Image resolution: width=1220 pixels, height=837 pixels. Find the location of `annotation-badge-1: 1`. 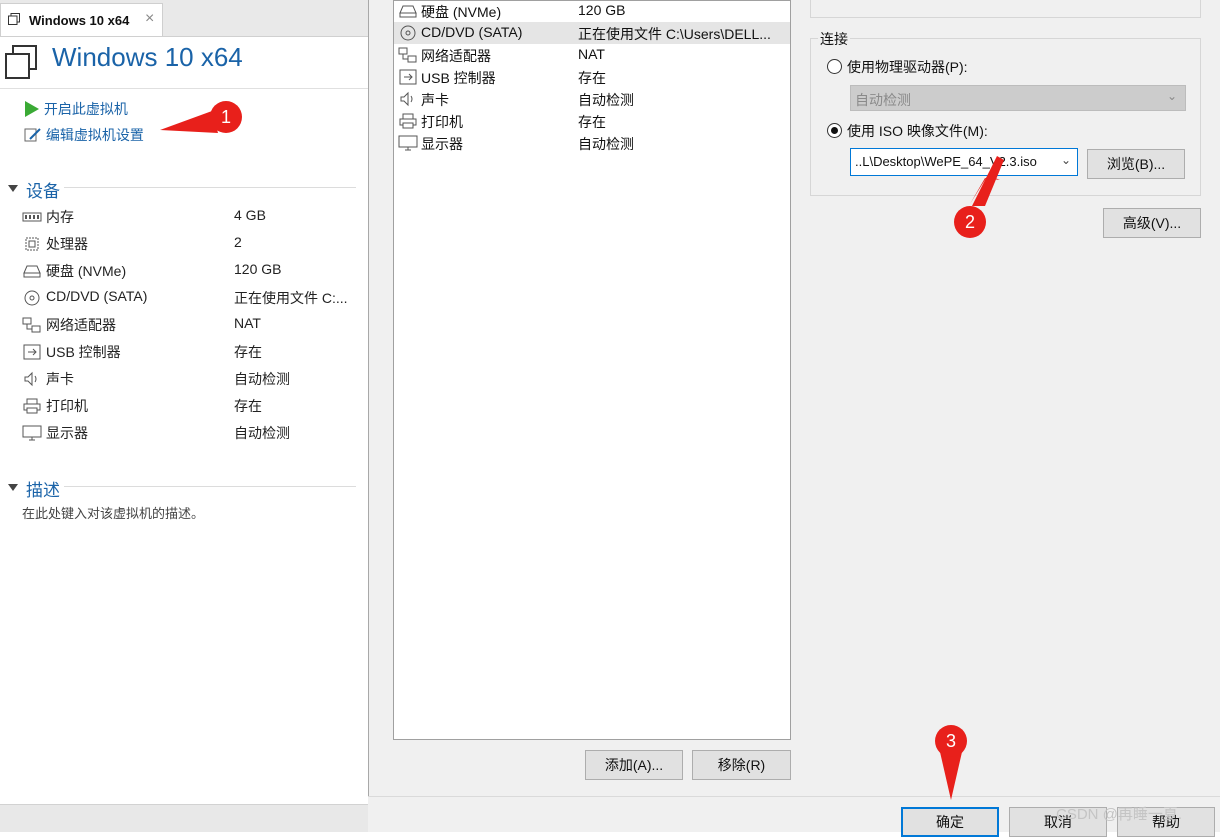

annotation-badge-1: 1 is located at coordinates (226, 117).